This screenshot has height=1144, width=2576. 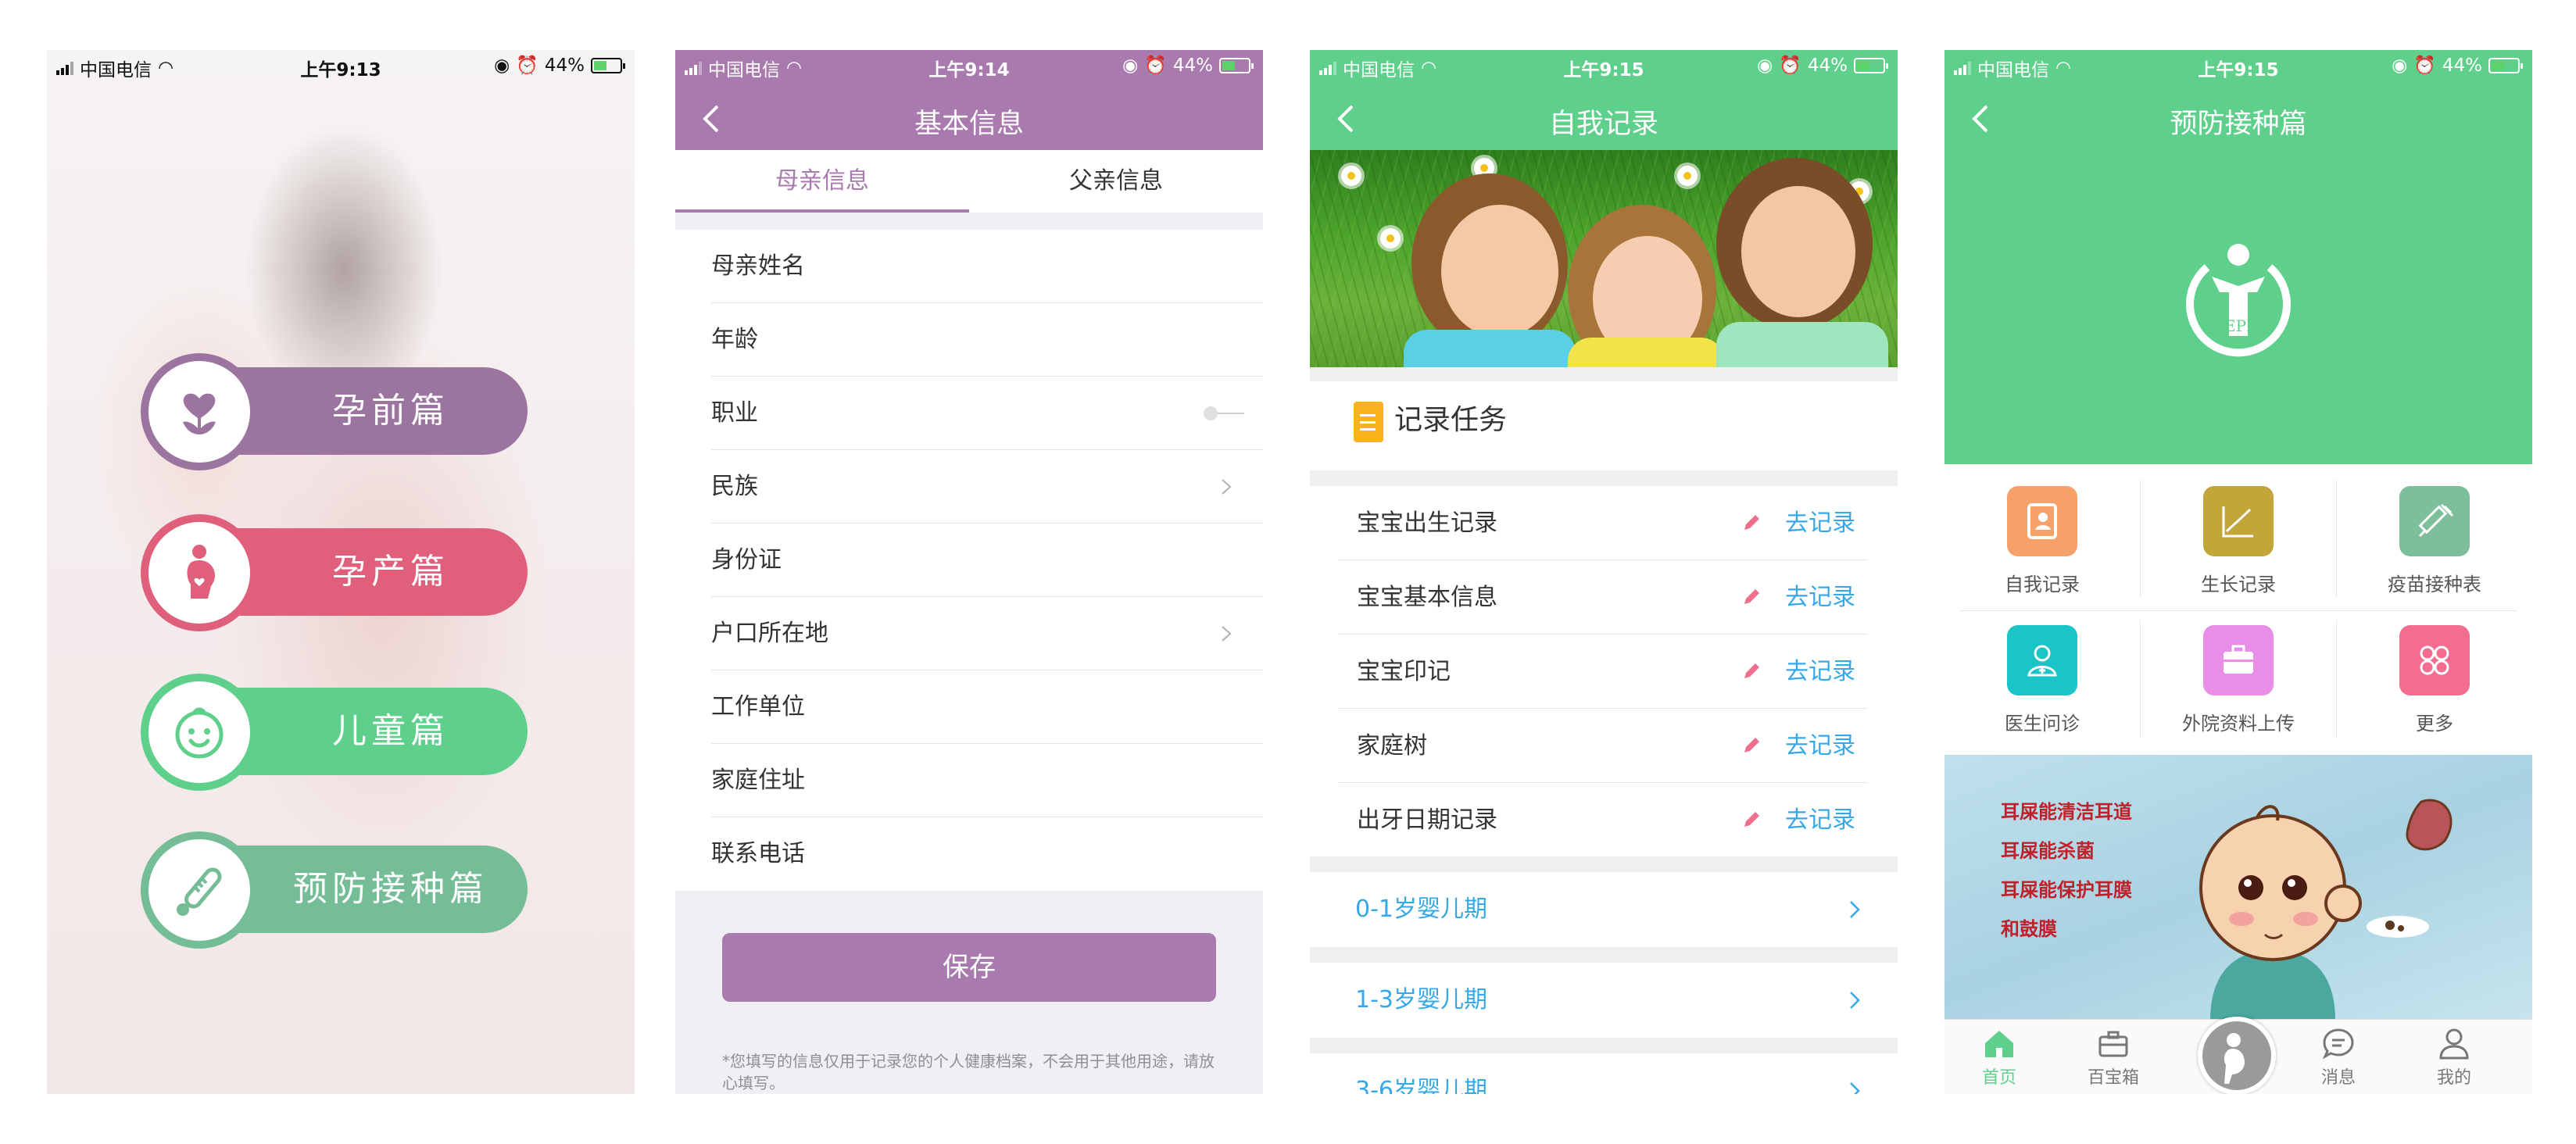 What do you see at coordinates (2326, 910) in the screenshot?
I see `cartoon-baby-illustration` at bounding box center [2326, 910].